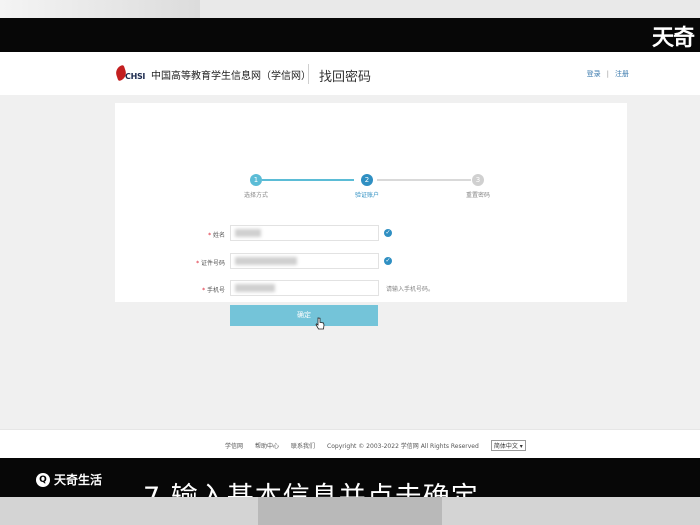 This screenshot has width=700, height=525. Describe the element at coordinates (350, 35) in the screenshot. I see `video-bar-top` at that location.